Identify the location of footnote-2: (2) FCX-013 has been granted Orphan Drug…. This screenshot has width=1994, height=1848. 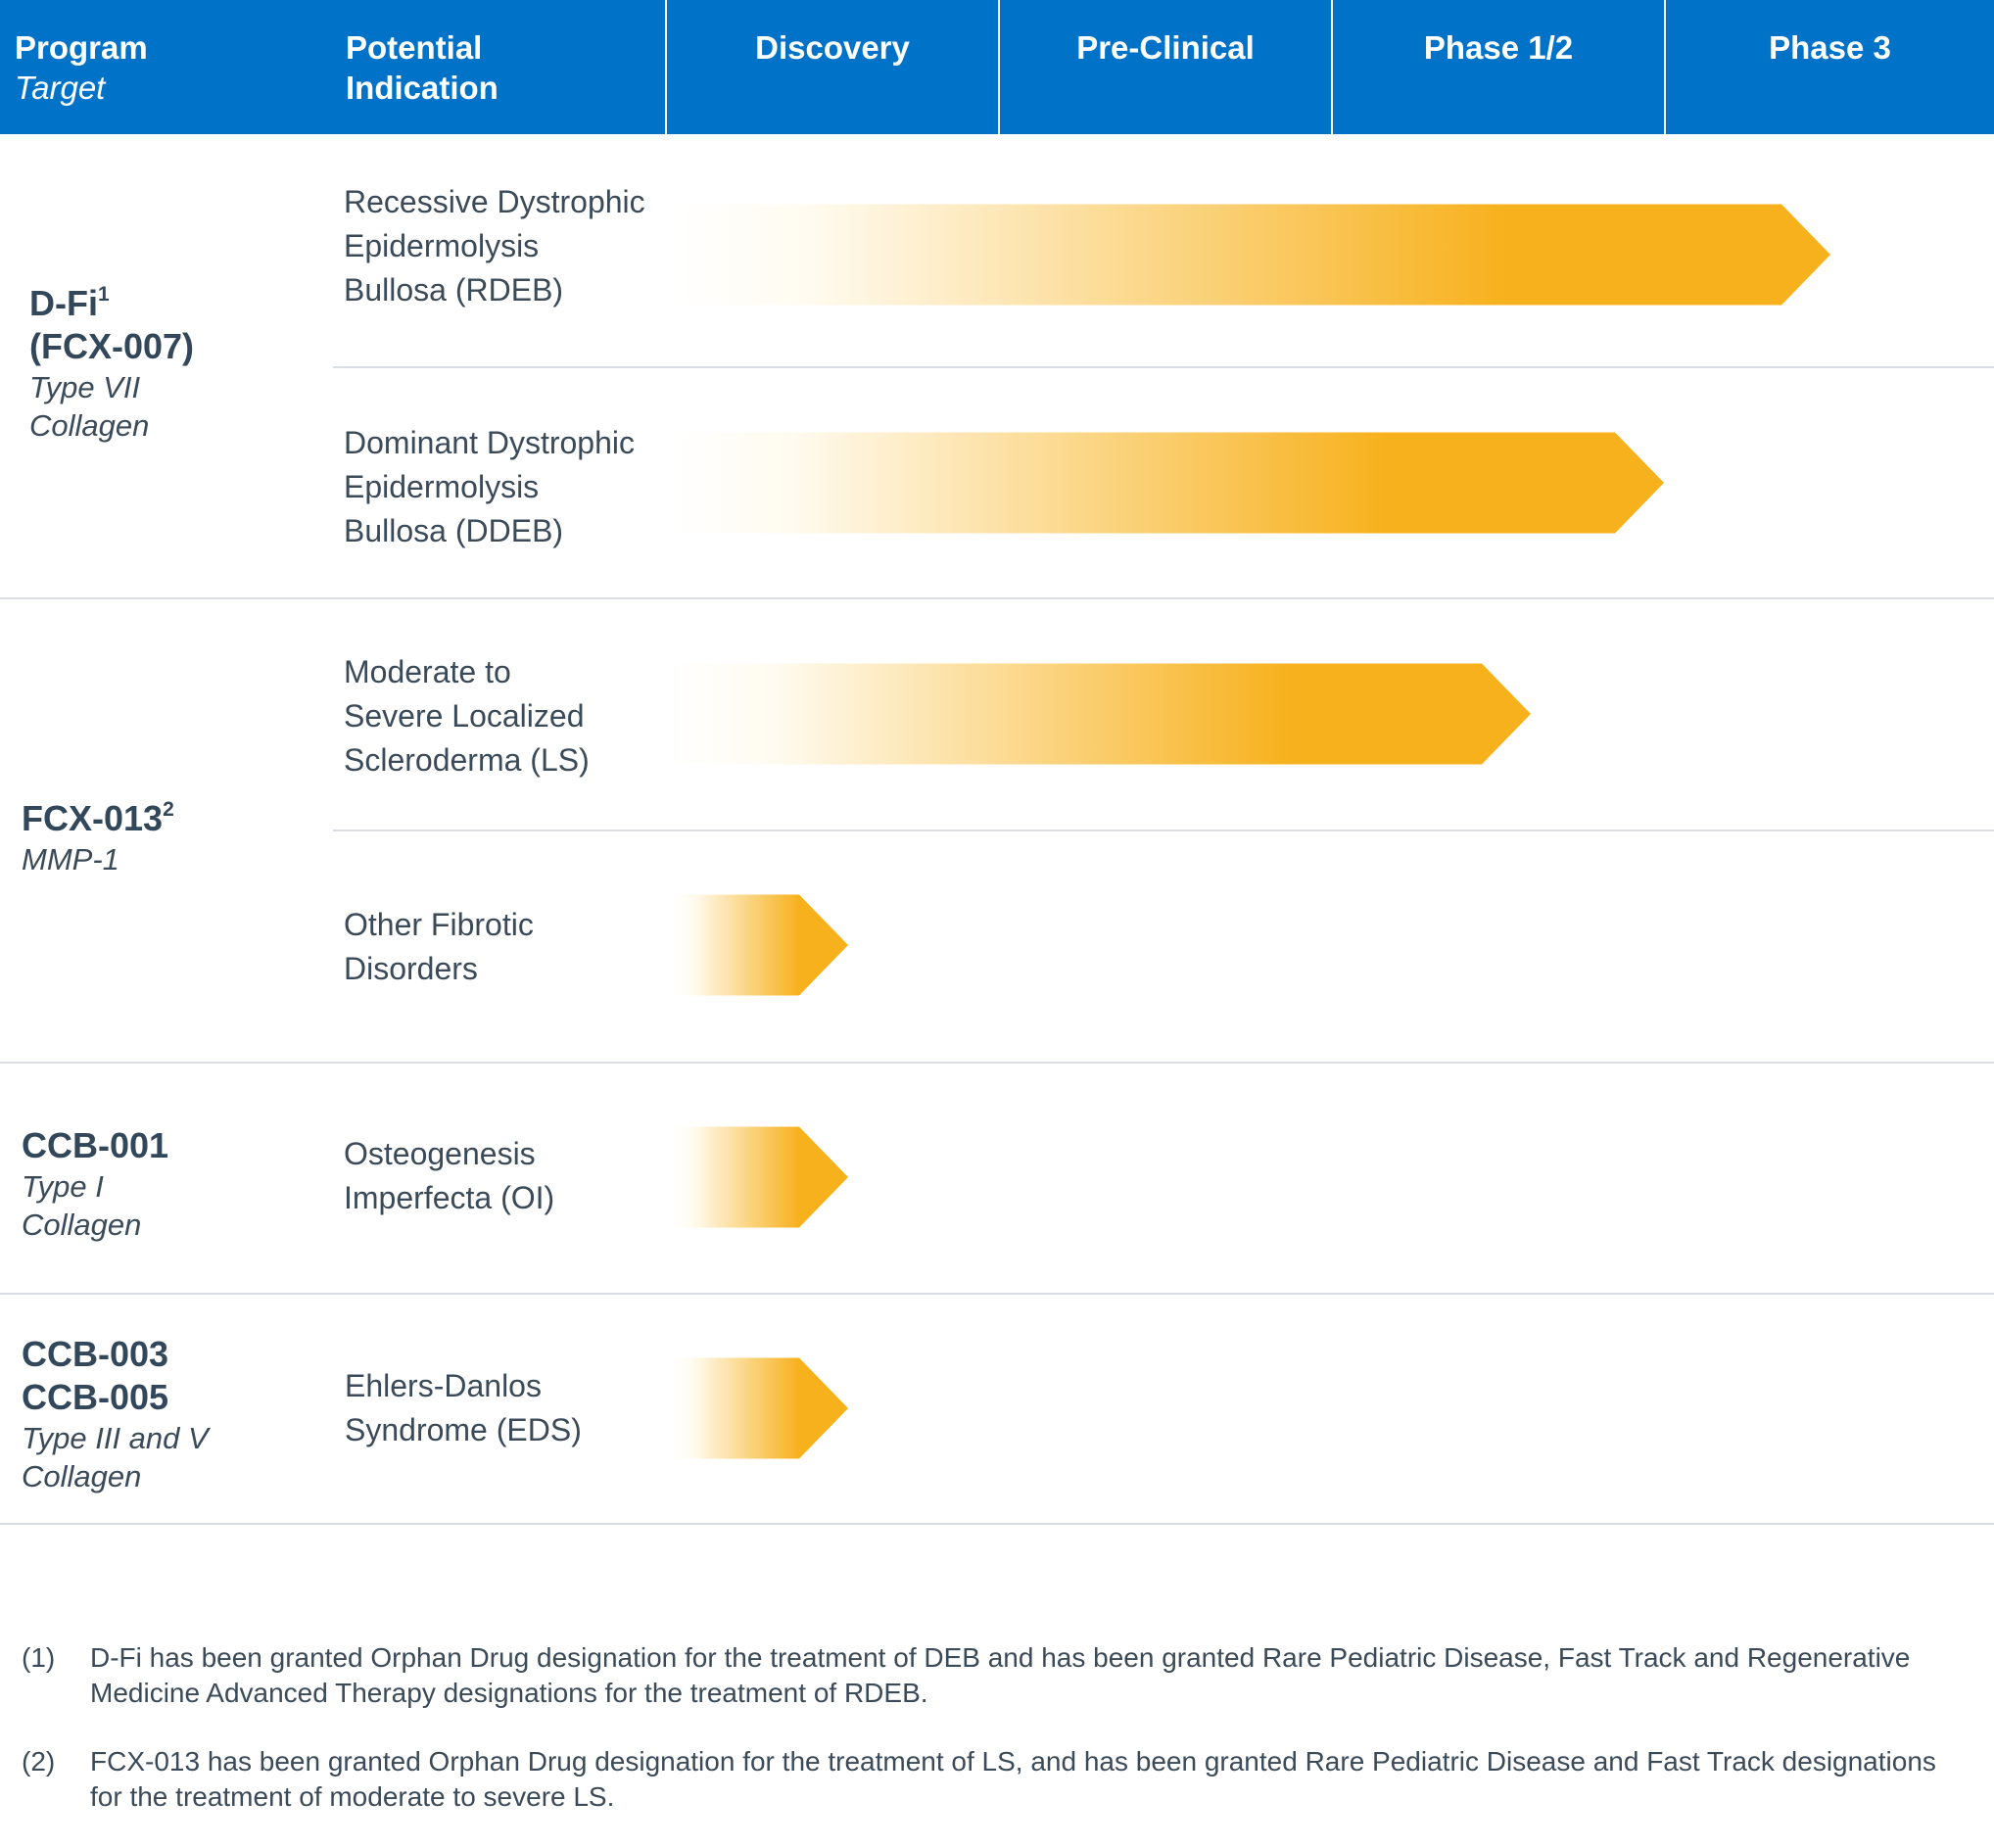
(996, 1779).